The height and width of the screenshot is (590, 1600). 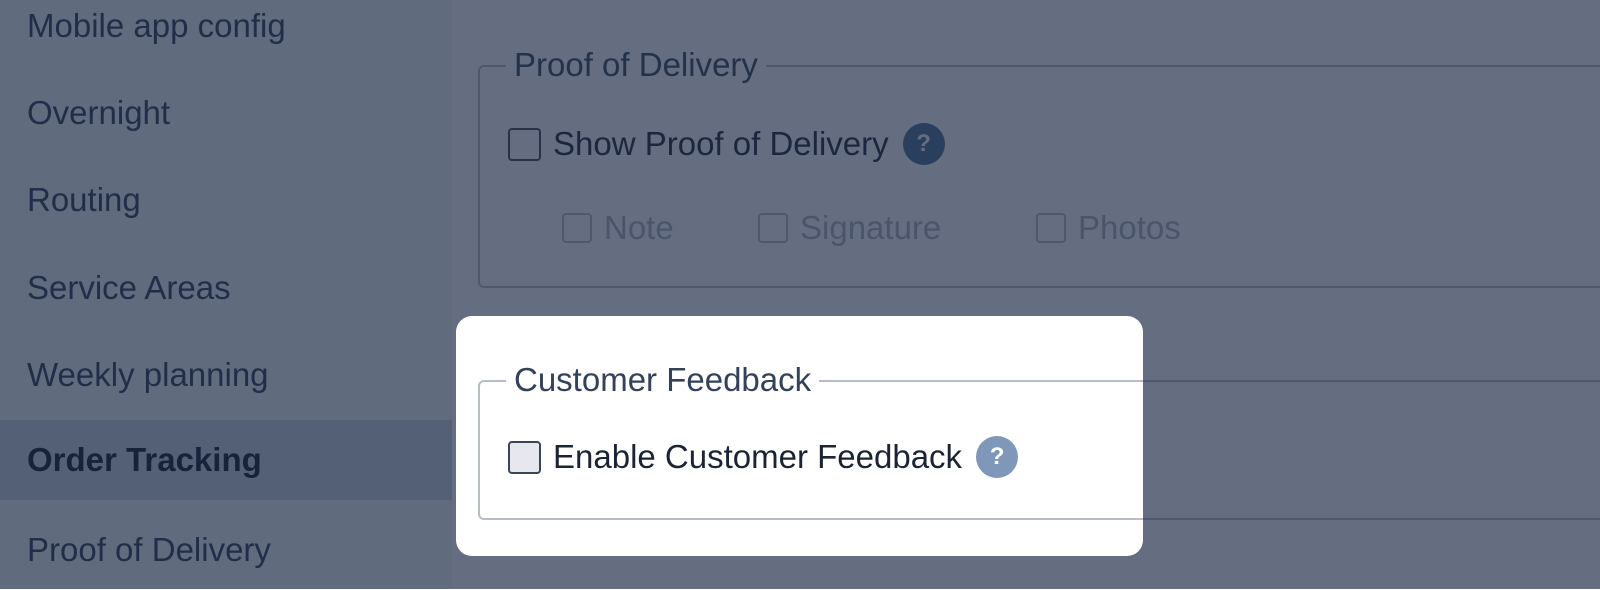 I want to click on proof-of-delivery-legend: Proof of Delivery, so click(x=636, y=65).